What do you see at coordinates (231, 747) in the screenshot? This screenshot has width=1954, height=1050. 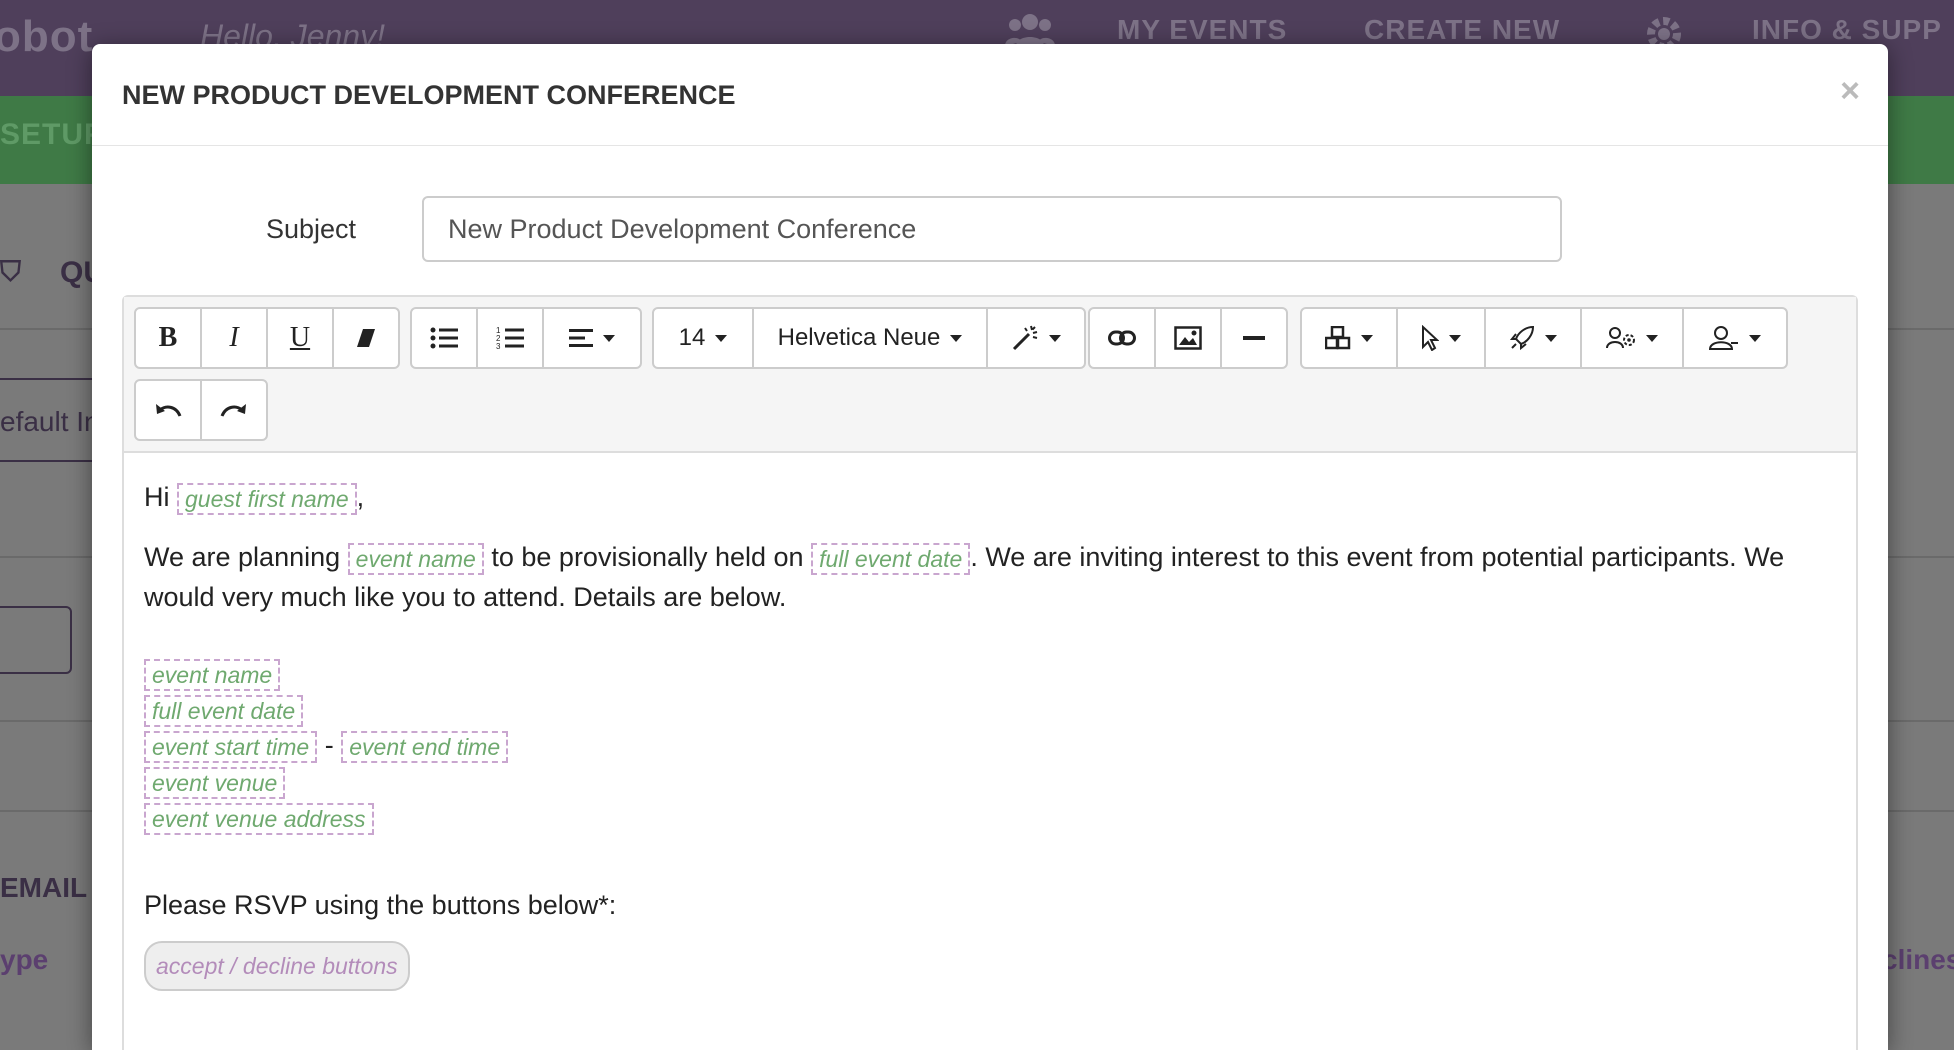 I see `merge-tag-event-start-time: event start time` at bounding box center [231, 747].